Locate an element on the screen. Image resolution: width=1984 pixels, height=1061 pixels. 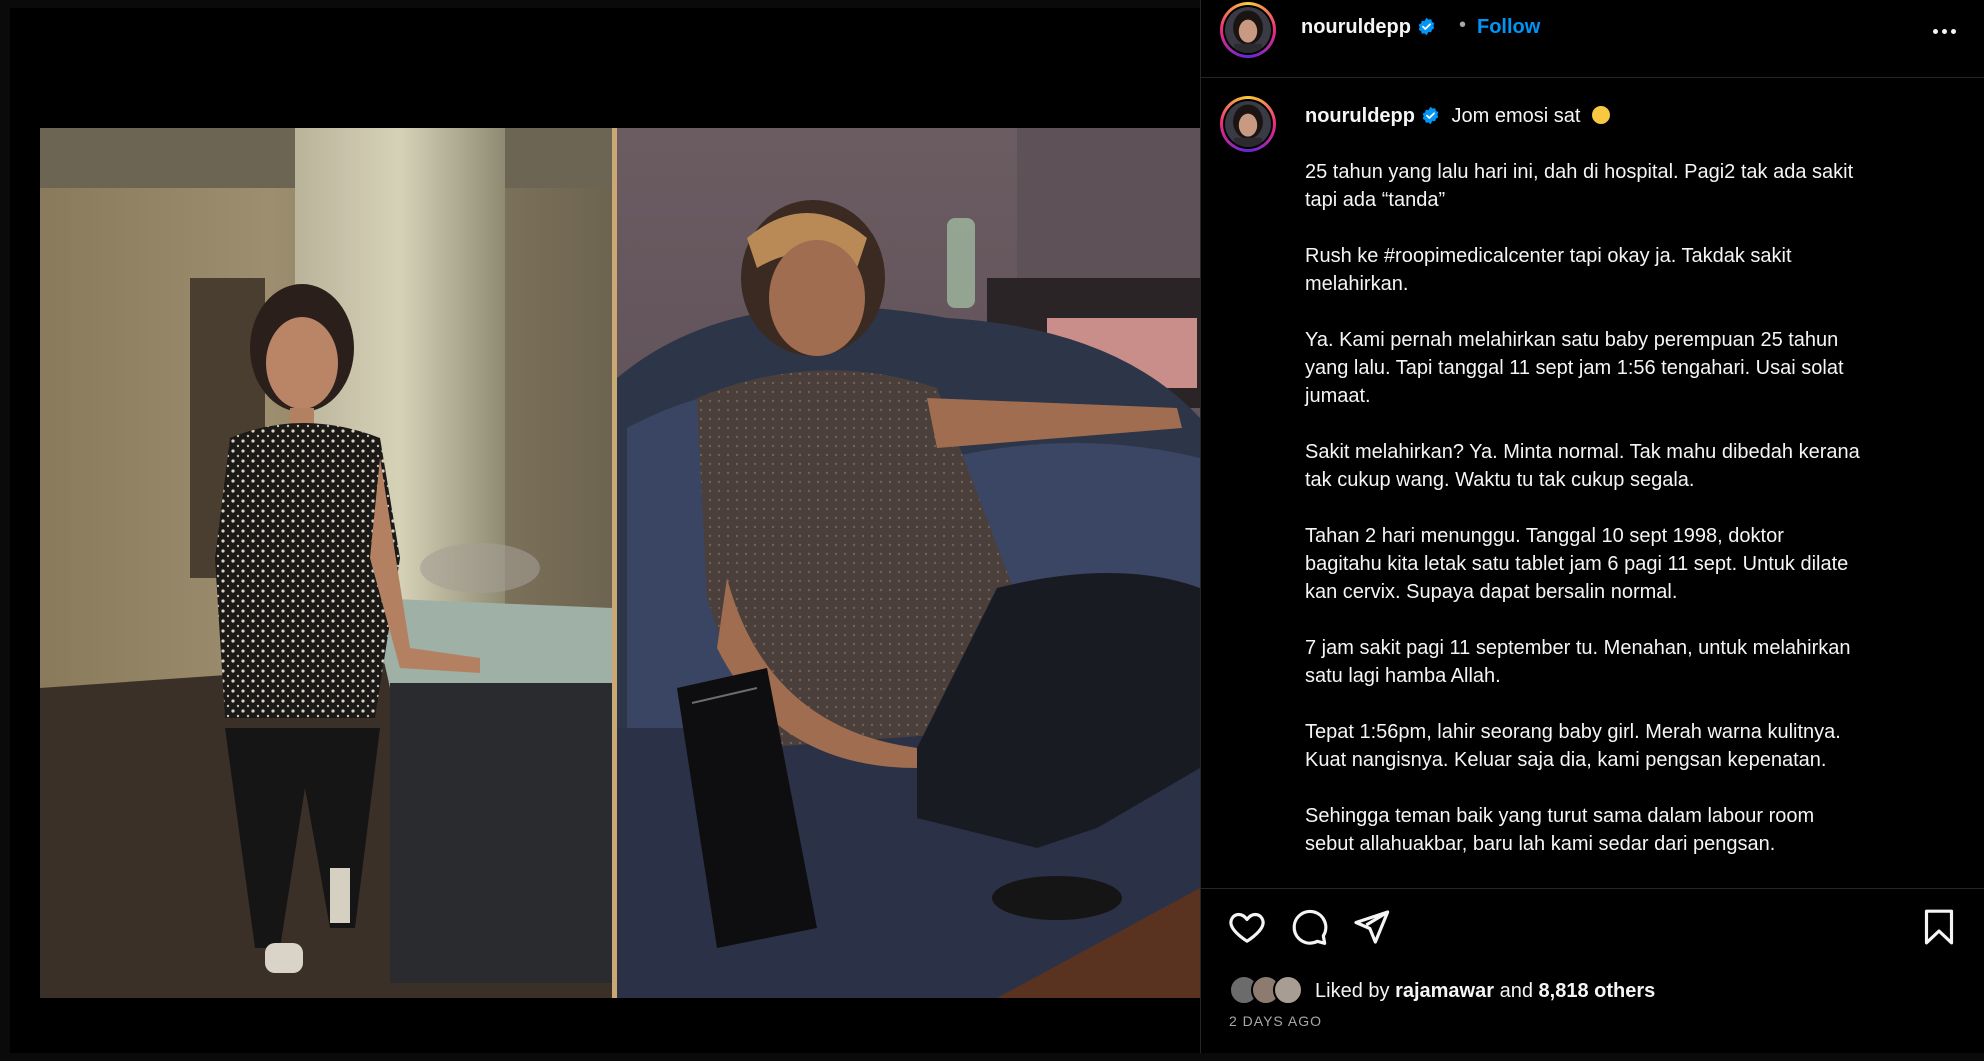
media-frame-edge-top is located at coordinates (600, 4).